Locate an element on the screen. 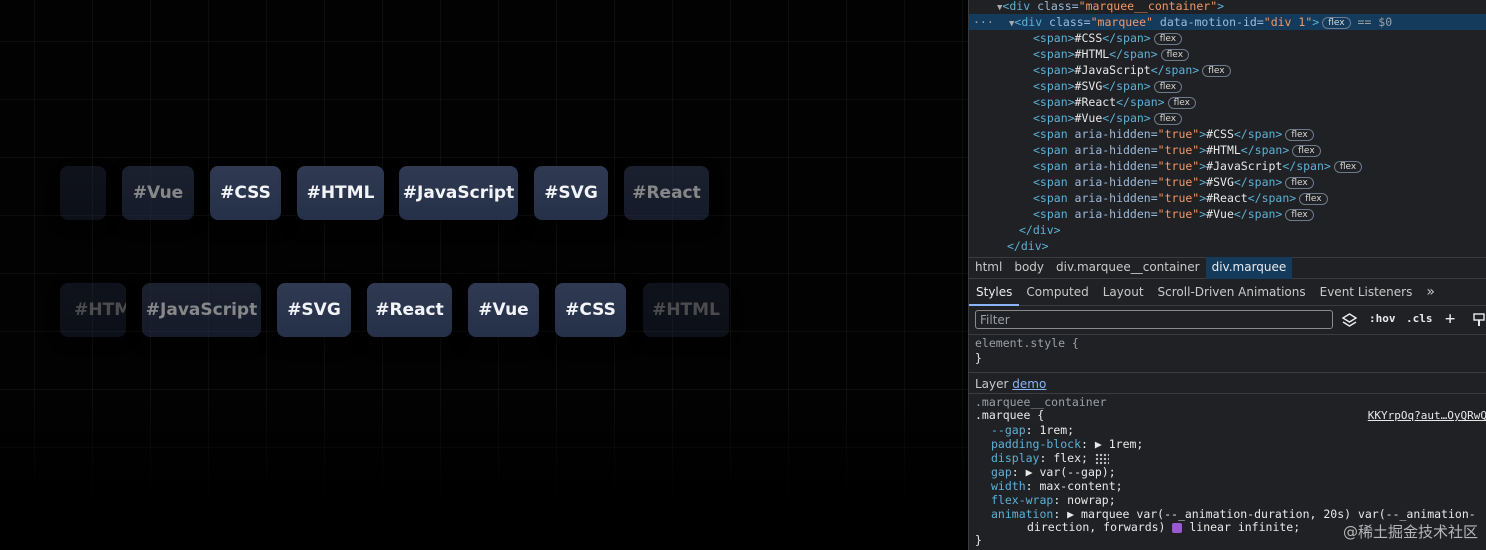 This screenshot has width=1486, height=550. breadcrumb-body: body is located at coordinates (1029, 268).